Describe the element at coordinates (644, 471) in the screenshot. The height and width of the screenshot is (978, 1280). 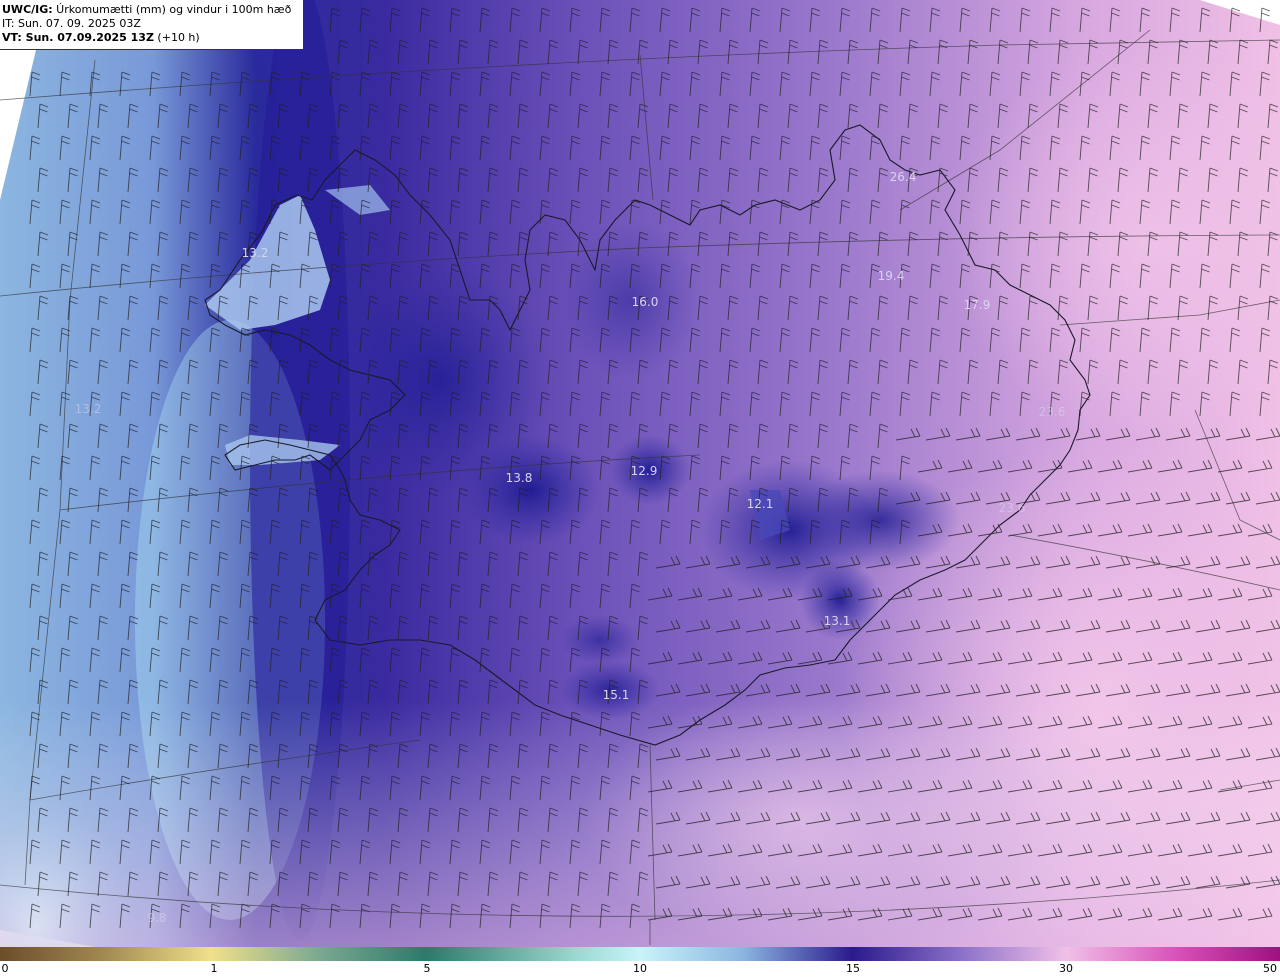
I see `value-label: 12.9` at that location.